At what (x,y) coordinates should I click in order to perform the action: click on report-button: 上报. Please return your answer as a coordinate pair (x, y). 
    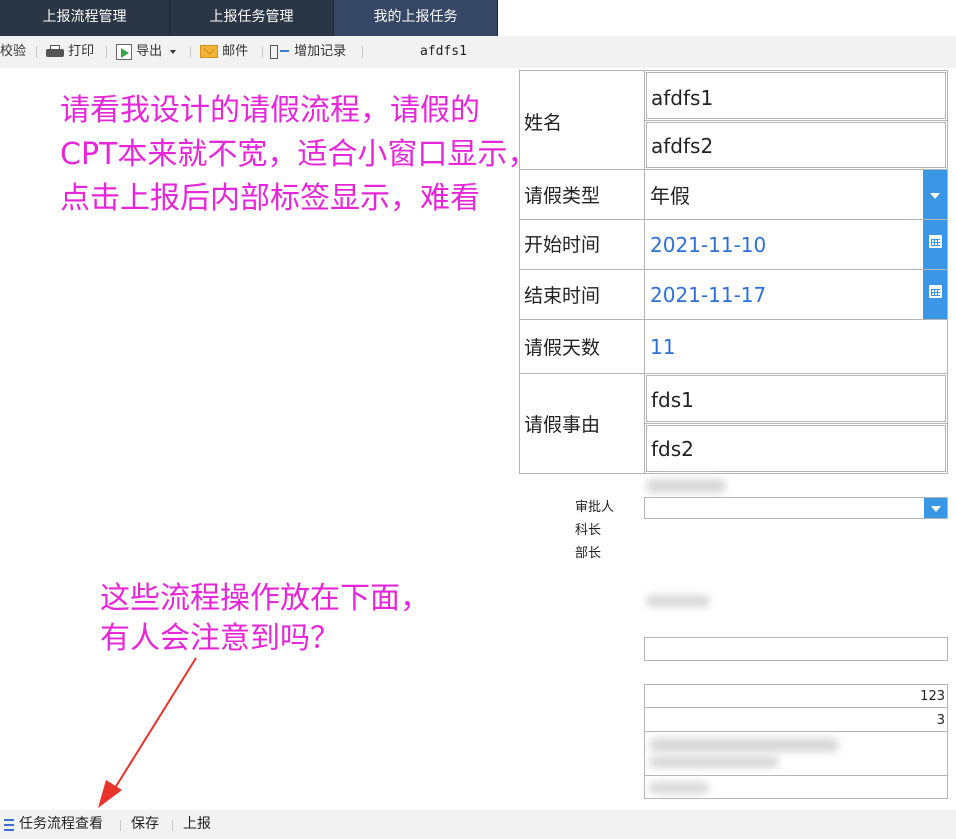
    Looking at the image, I should click on (197, 824).